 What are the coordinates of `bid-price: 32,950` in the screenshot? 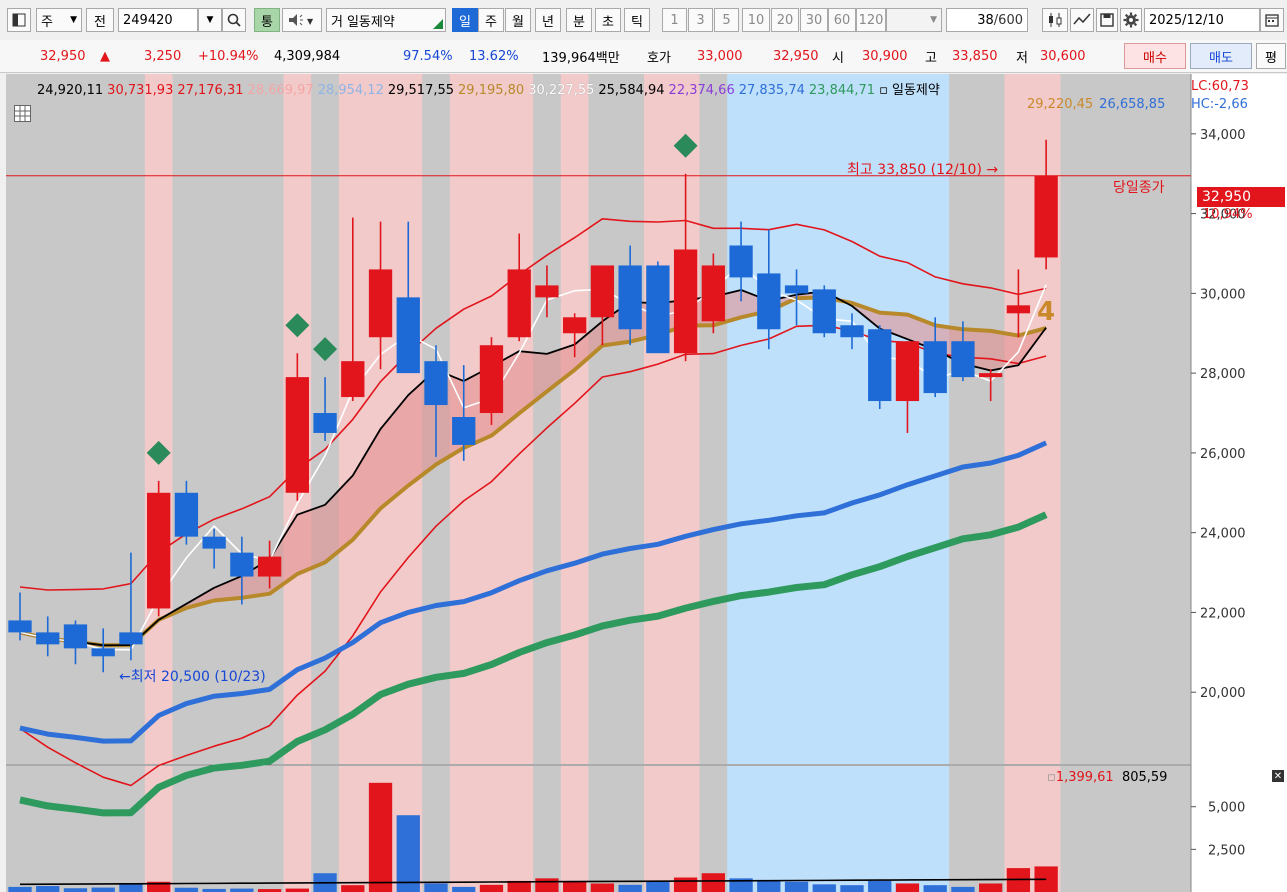 It's located at (796, 56).